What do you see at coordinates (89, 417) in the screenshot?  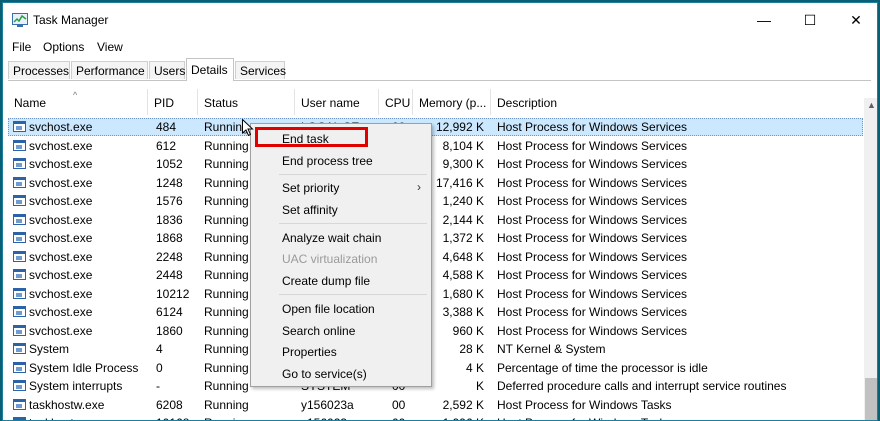 I see `process-name: taskhostw.exe` at bounding box center [89, 417].